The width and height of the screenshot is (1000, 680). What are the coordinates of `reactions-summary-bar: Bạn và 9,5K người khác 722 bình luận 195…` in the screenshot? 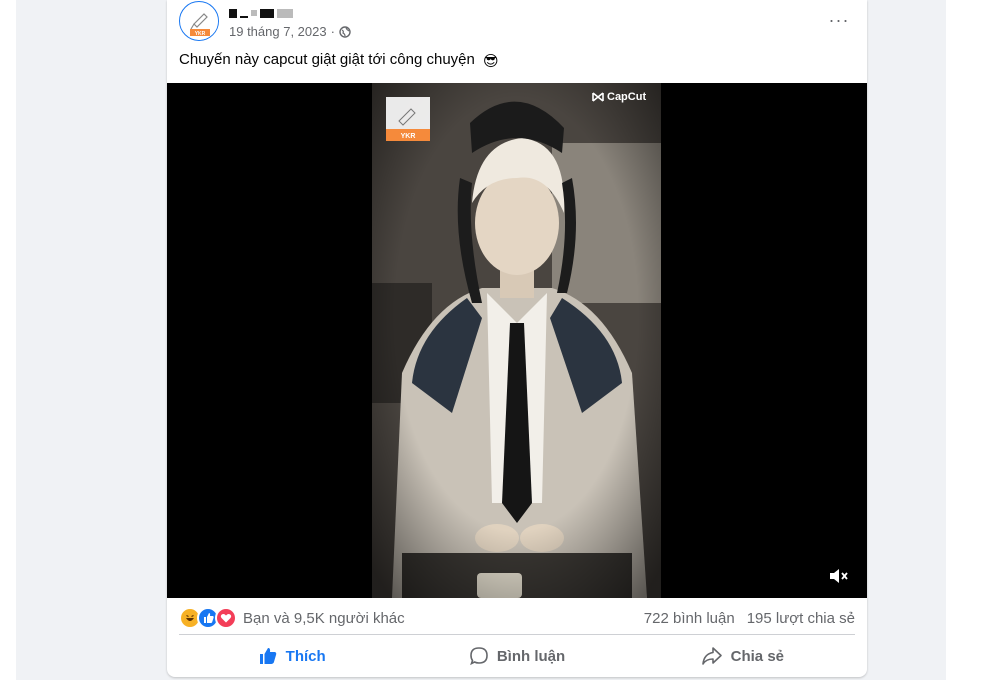 It's located at (517, 618).